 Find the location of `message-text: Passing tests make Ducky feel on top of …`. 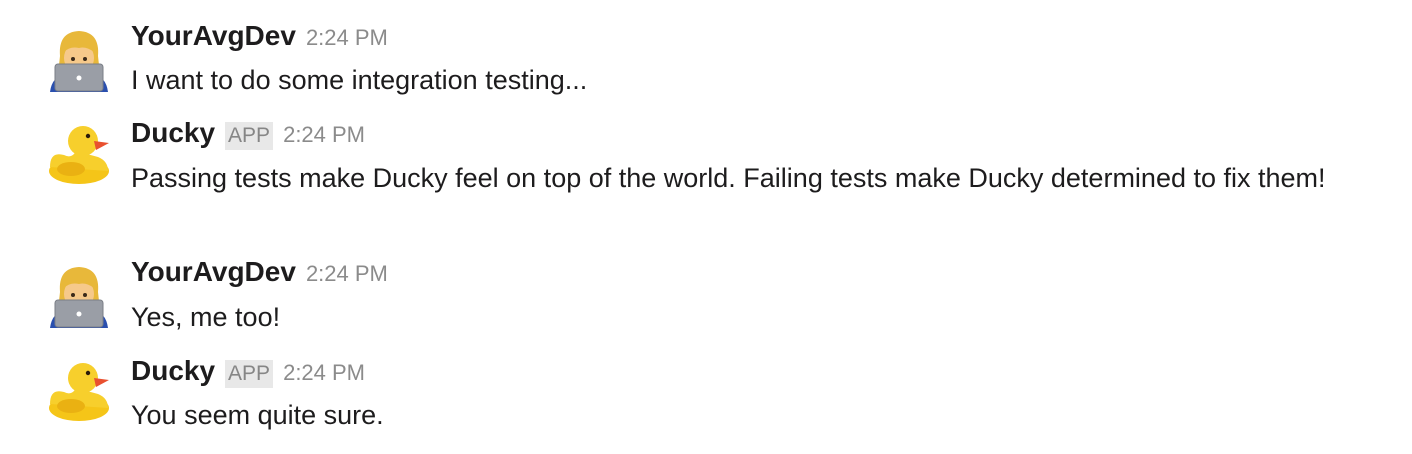

message-text: Passing tests make Ducky feel on top of … is located at coordinates (728, 178).